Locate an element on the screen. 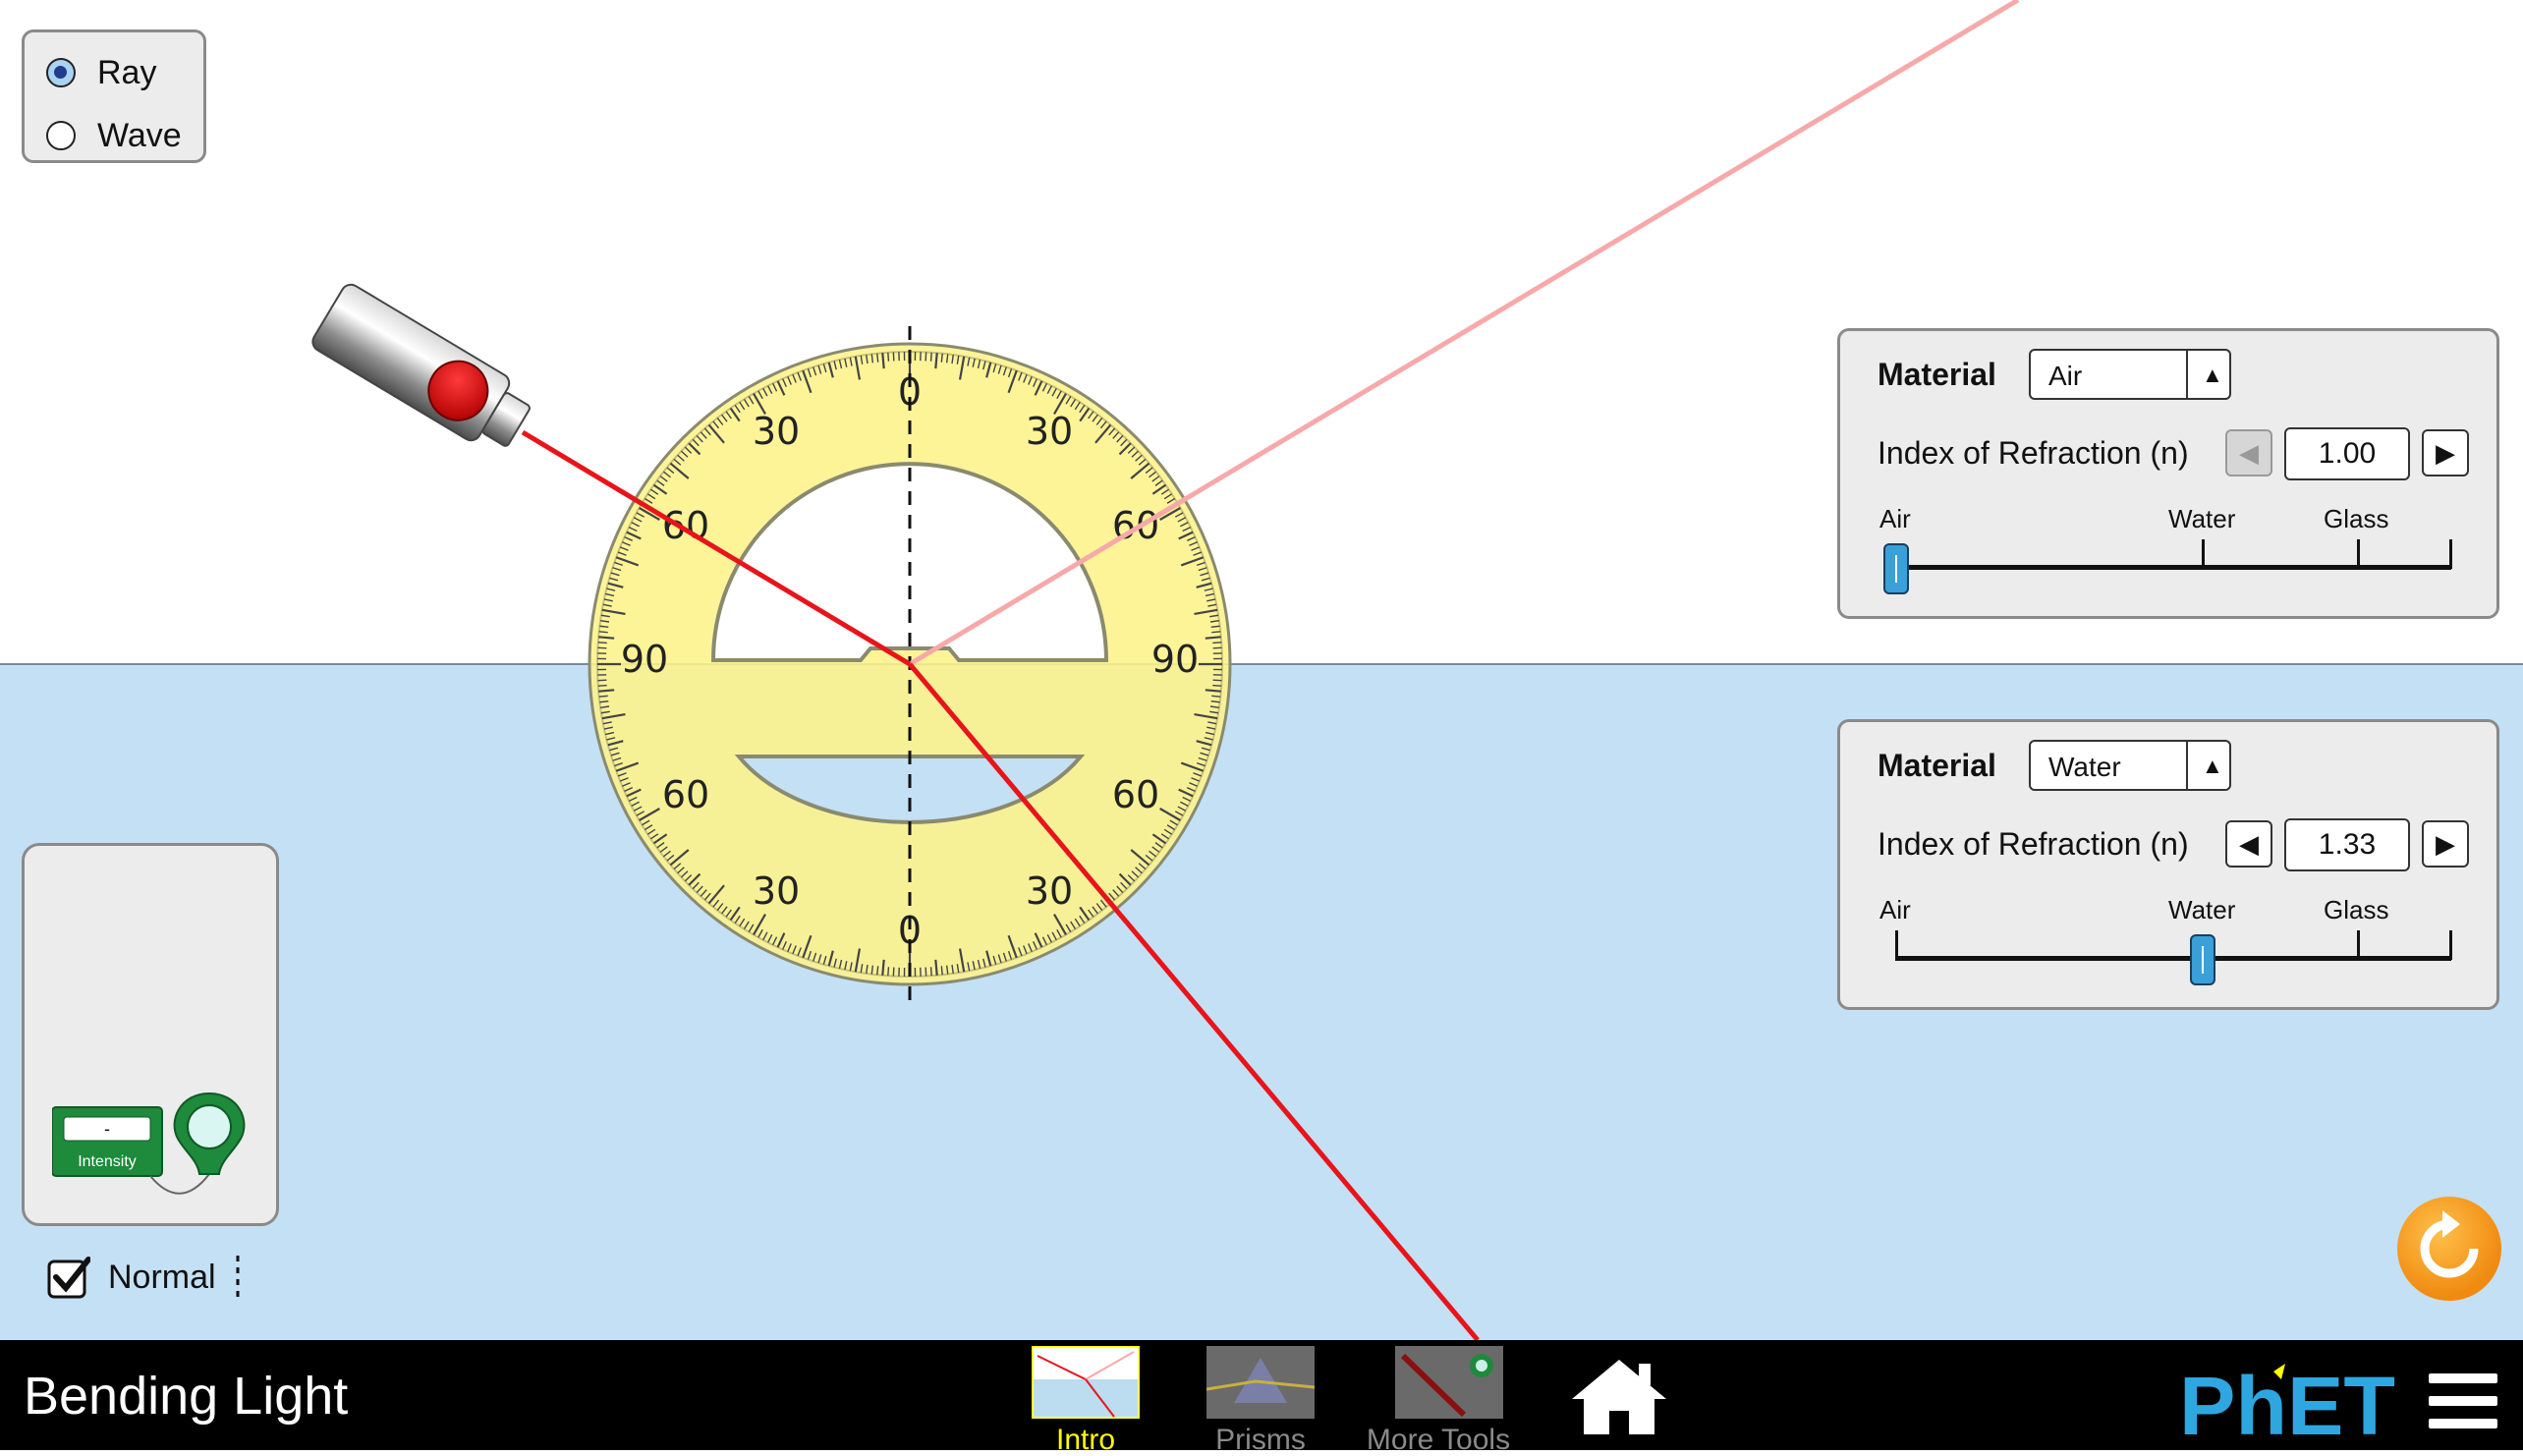 The image size is (2523, 1456). intensity-sensor-icon is located at coordinates (210, 1133).